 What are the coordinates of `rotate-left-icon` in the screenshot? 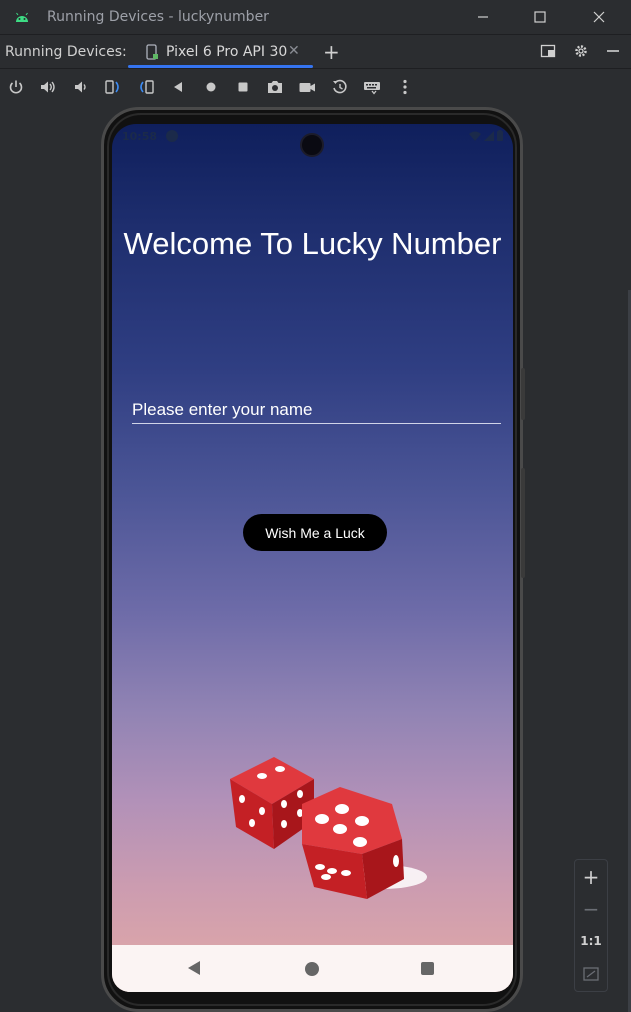 It's located at (113, 87).